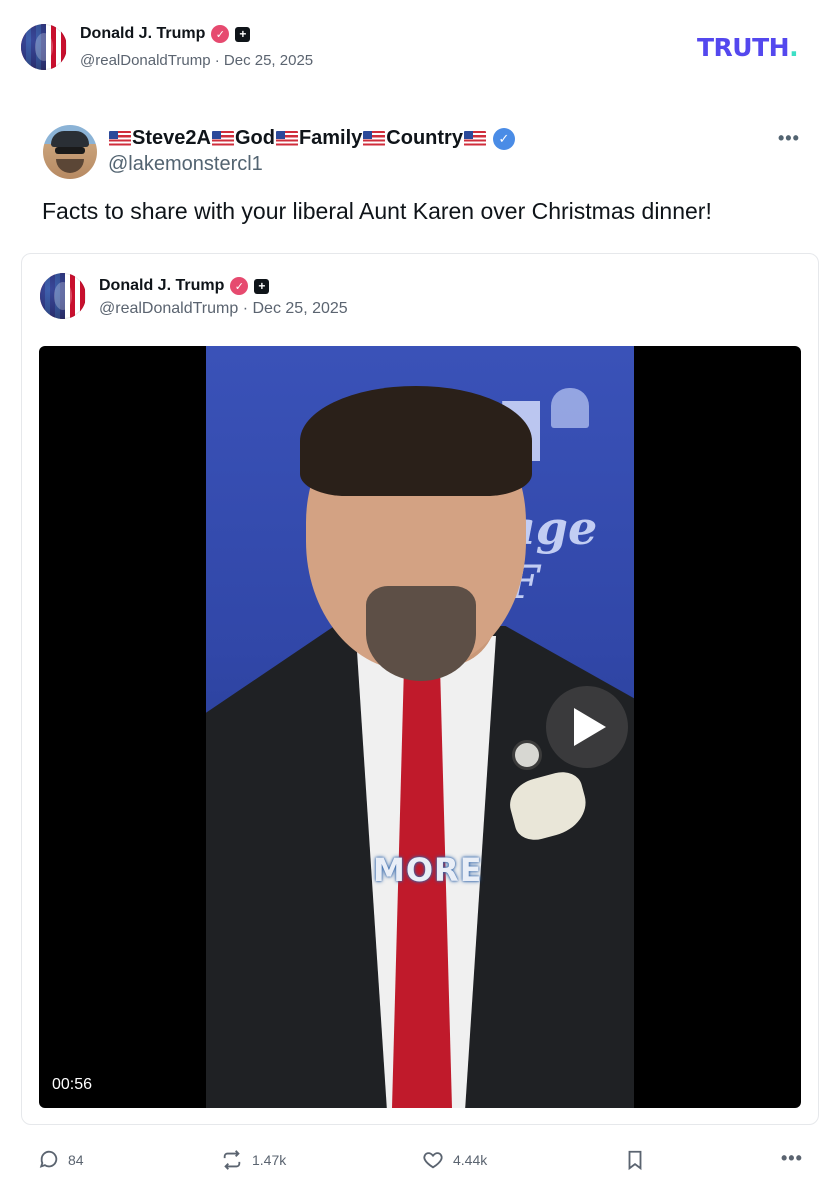 The width and height of the screenshot is (840, 1204). What do you see at coordinates (48, 1159) in the screenshot?
I see `reply-icon` at bounding box center [48, 1159].